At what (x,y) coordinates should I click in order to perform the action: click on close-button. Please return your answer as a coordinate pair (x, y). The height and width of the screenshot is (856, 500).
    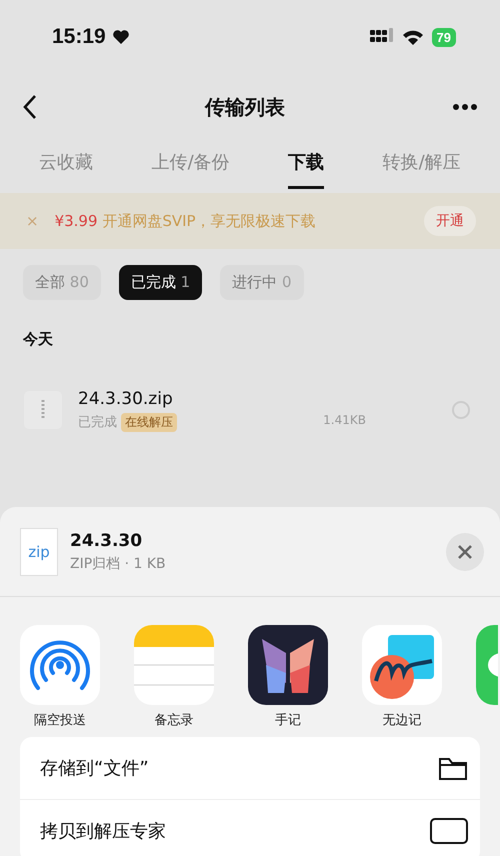
    Looking at the image, I should click on (465, 551).